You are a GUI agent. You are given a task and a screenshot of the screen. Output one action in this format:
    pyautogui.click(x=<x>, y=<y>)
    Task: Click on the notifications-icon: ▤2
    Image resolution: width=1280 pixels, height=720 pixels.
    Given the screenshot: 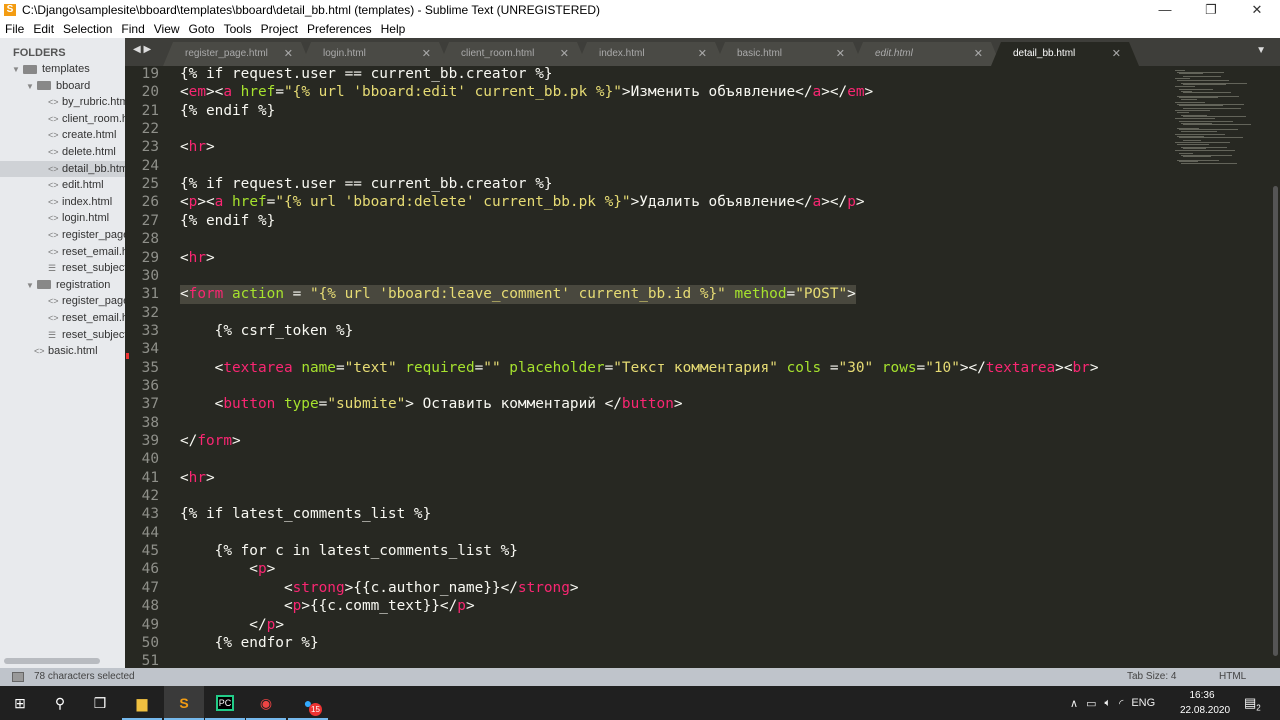 What is the action you would take?
    pyautogui.click(x=1252, y=704)
    